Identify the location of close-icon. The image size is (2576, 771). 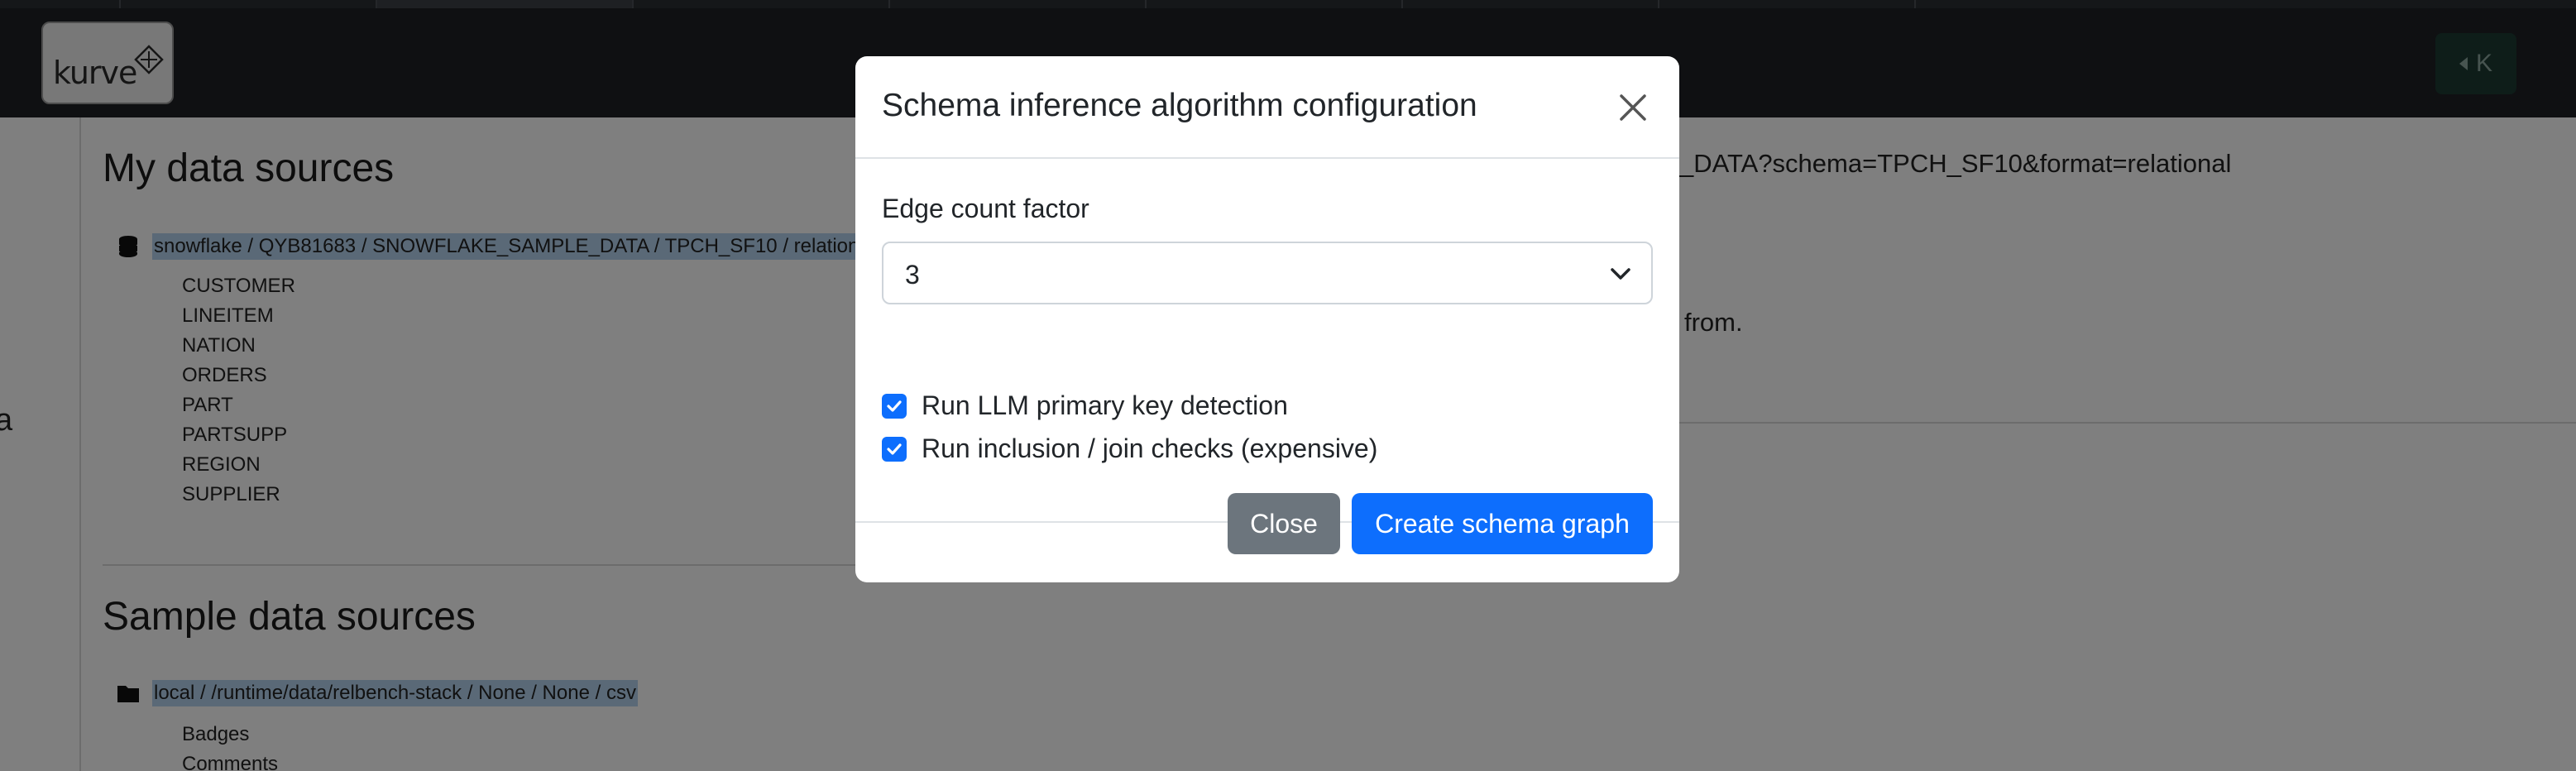
(1633, 107).